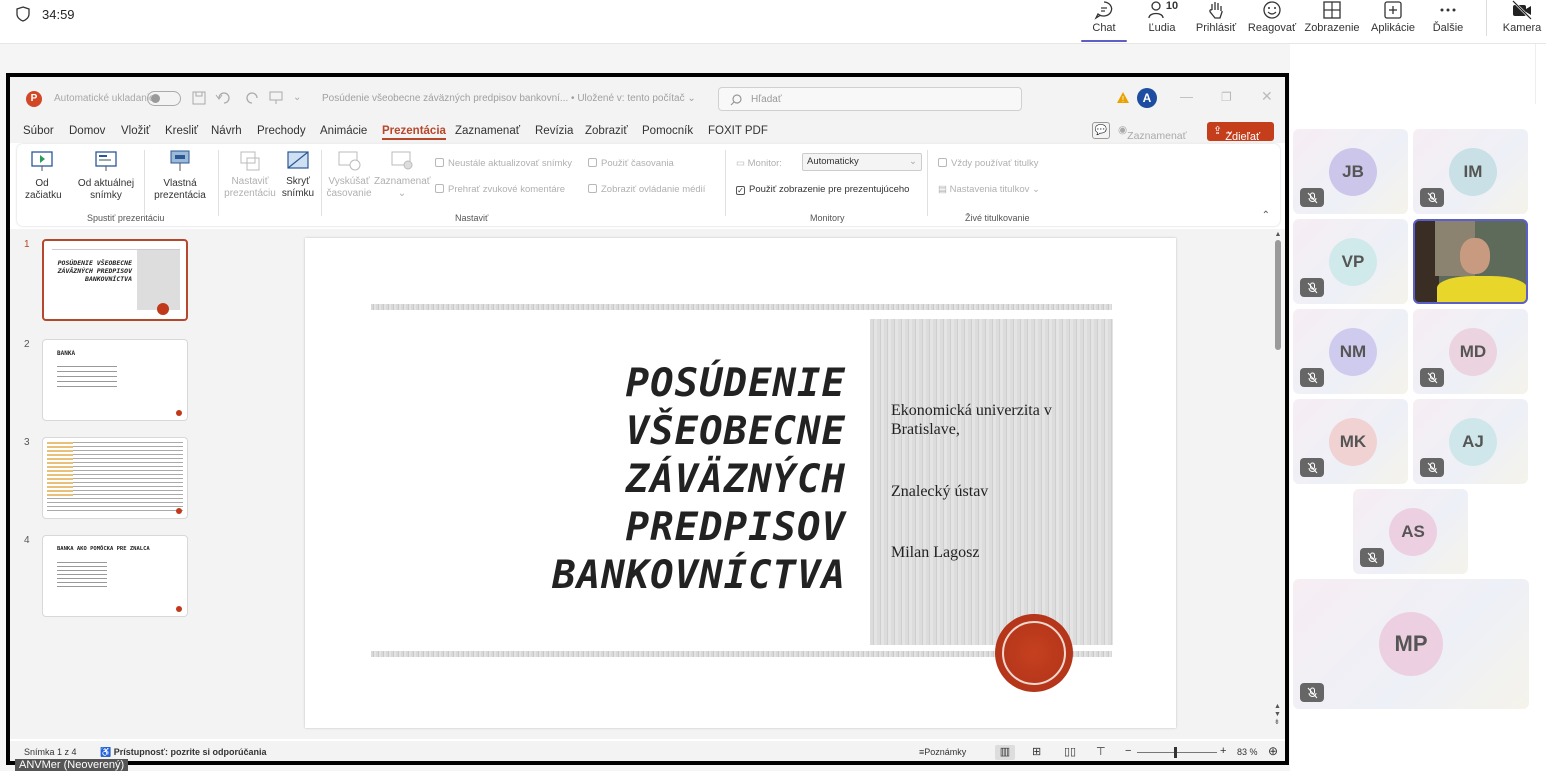 The image size is (1546, 771). What do you see at coordinates (995, 163) in the screenshot?
I see `option-always-subtitles-label: Vždy používať titulky` at bounding box center [995, 163].